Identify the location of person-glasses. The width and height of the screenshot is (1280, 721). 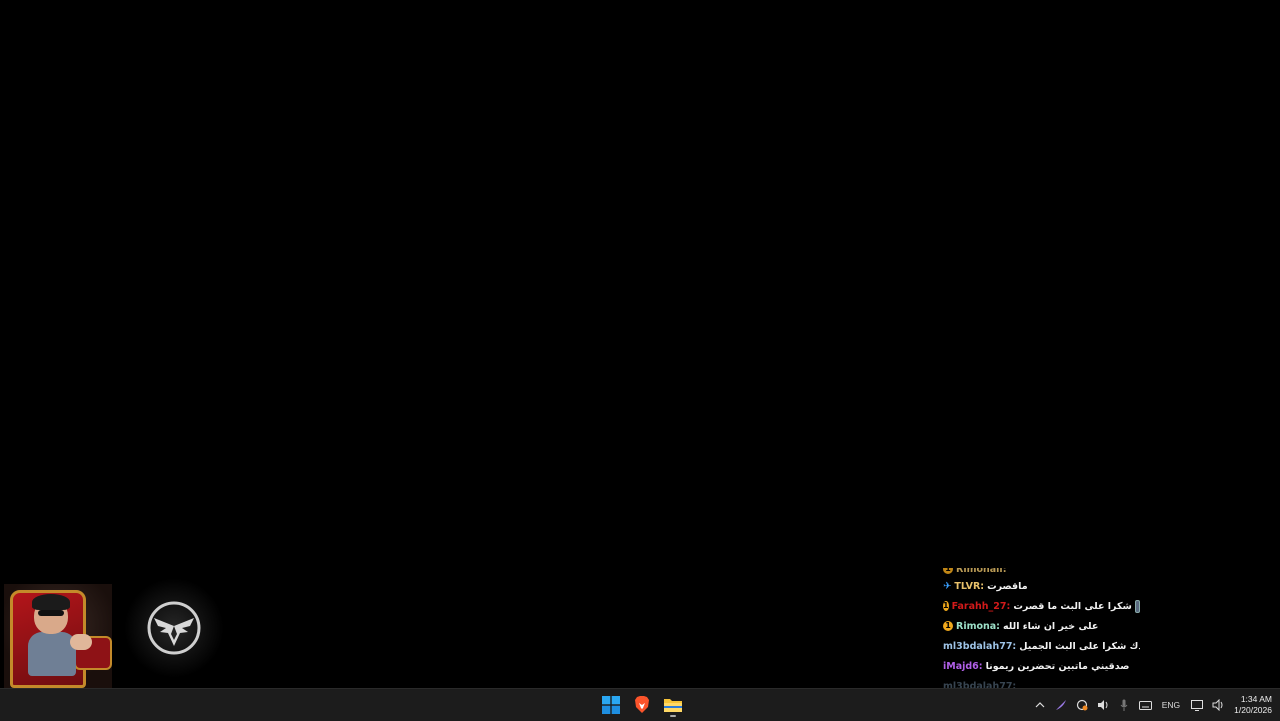
(51, 613).